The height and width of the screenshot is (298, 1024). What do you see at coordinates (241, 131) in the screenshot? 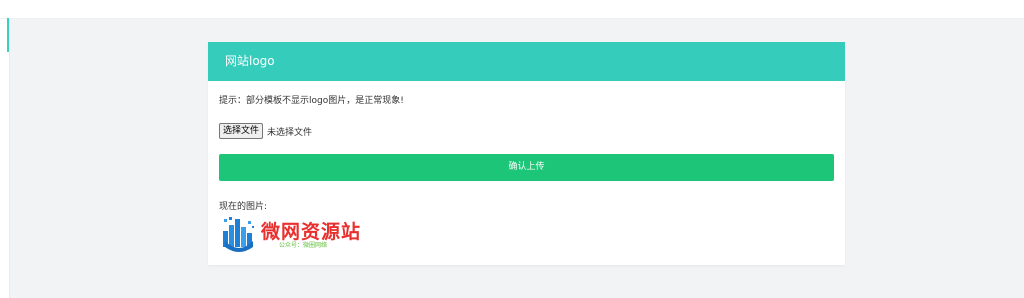
I see `choose-file-button: 选择文件` at bounding box center [241, 131].